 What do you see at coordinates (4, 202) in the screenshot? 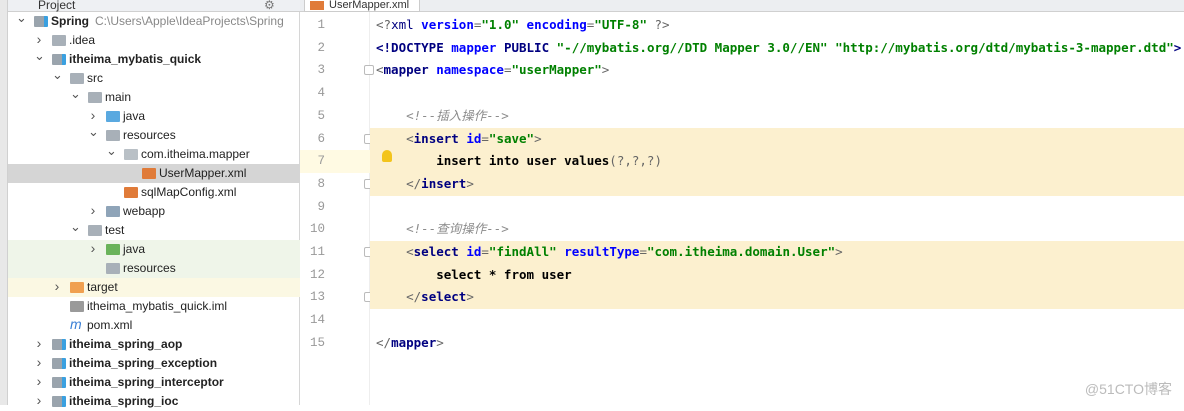
I see `left-tool-strip` at bounding box center [4, 202].